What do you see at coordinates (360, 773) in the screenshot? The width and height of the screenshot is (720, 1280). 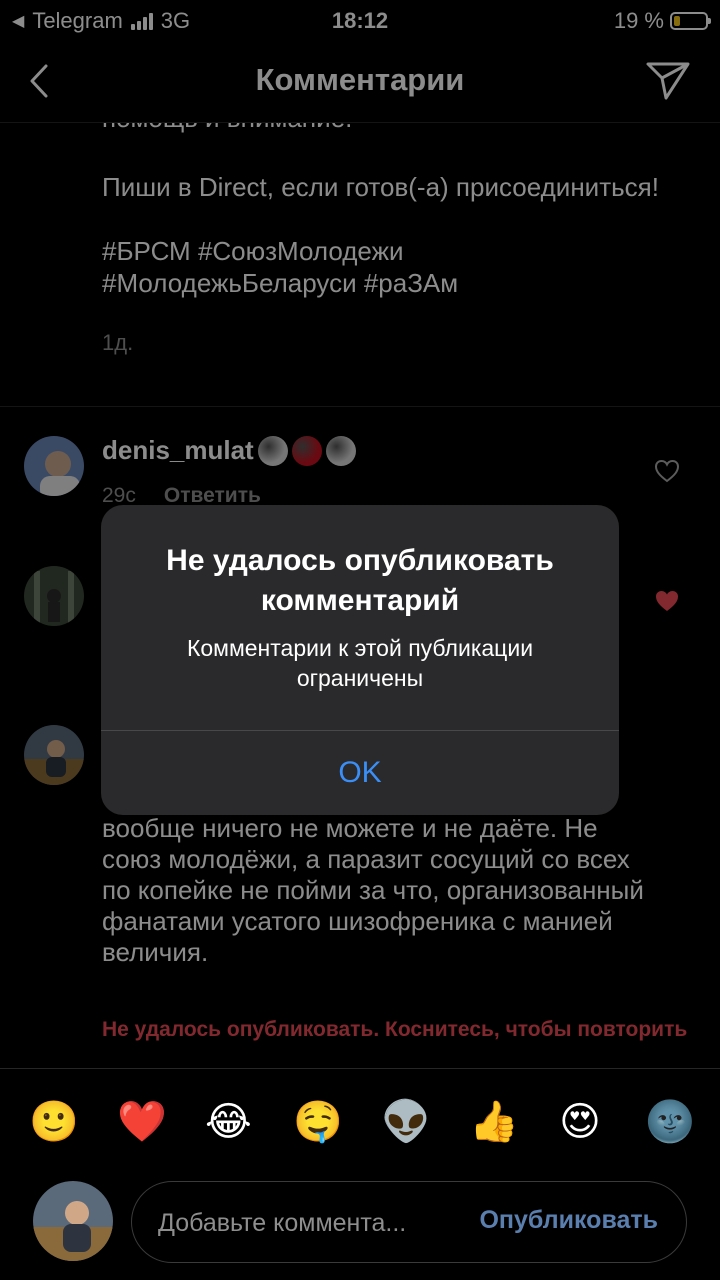 I see `alert-ok-button: OK` at bounding box center [360, 773].